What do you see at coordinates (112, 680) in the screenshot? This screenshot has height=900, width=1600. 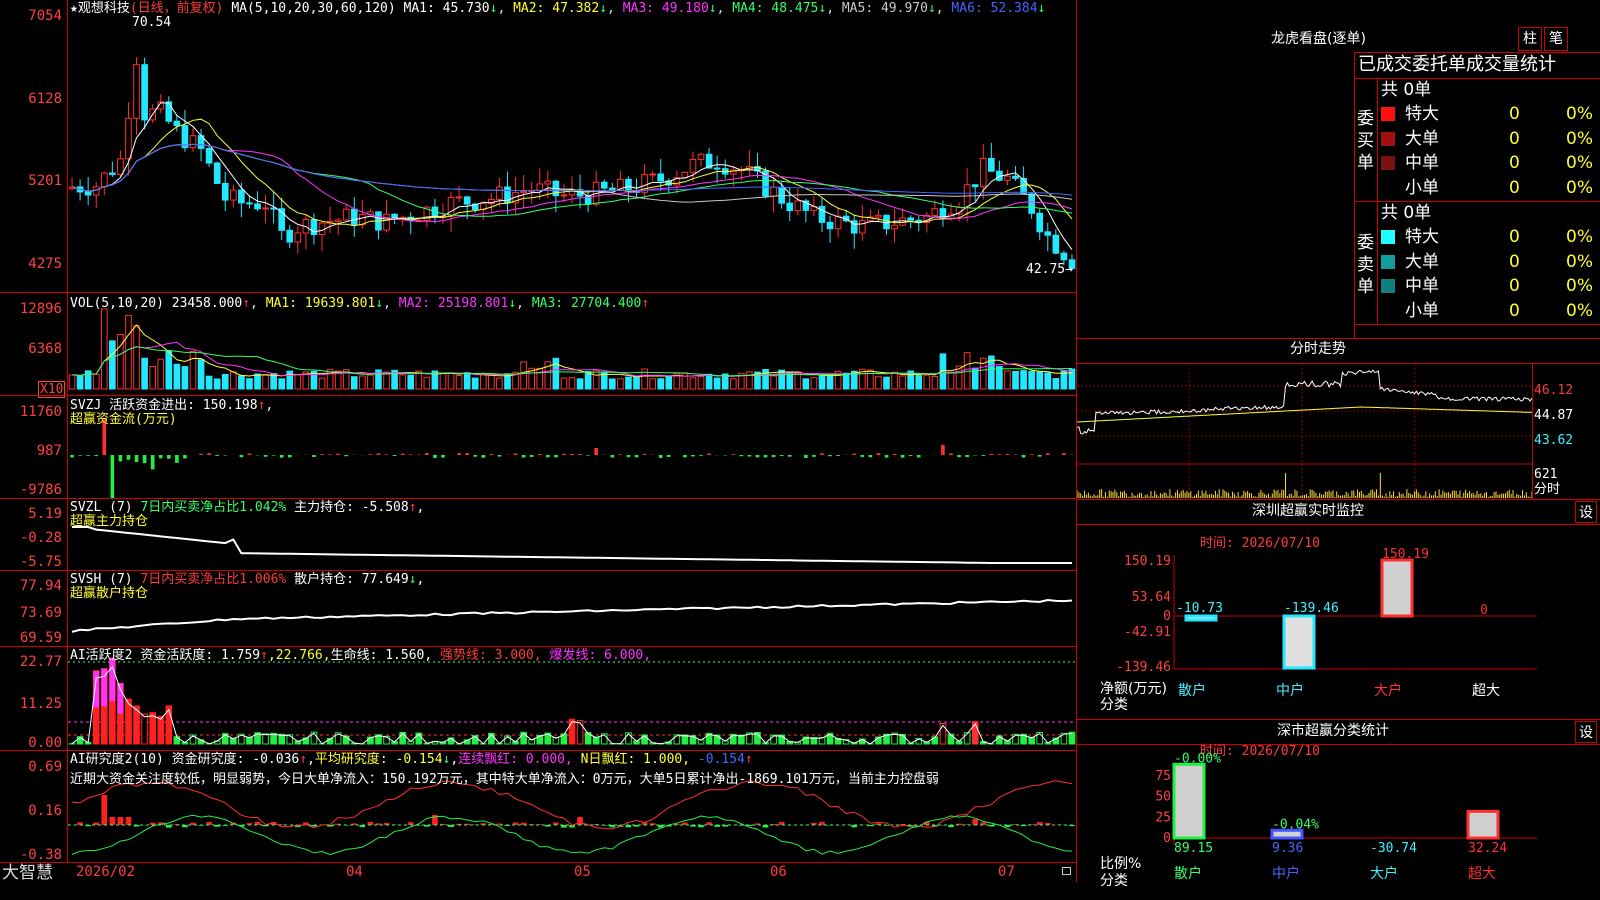 I see `activity-peak` at bounding box center [112, 680].